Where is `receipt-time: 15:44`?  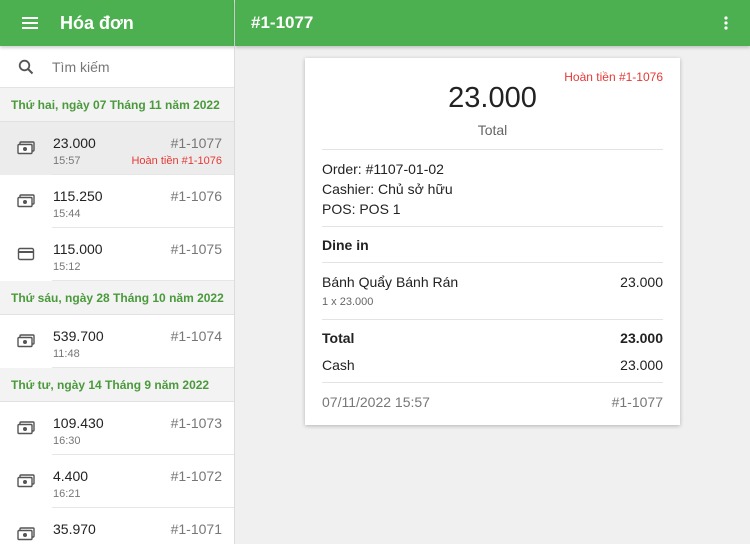 receipt-time: 15:44 is located at coordinates (67, 214).